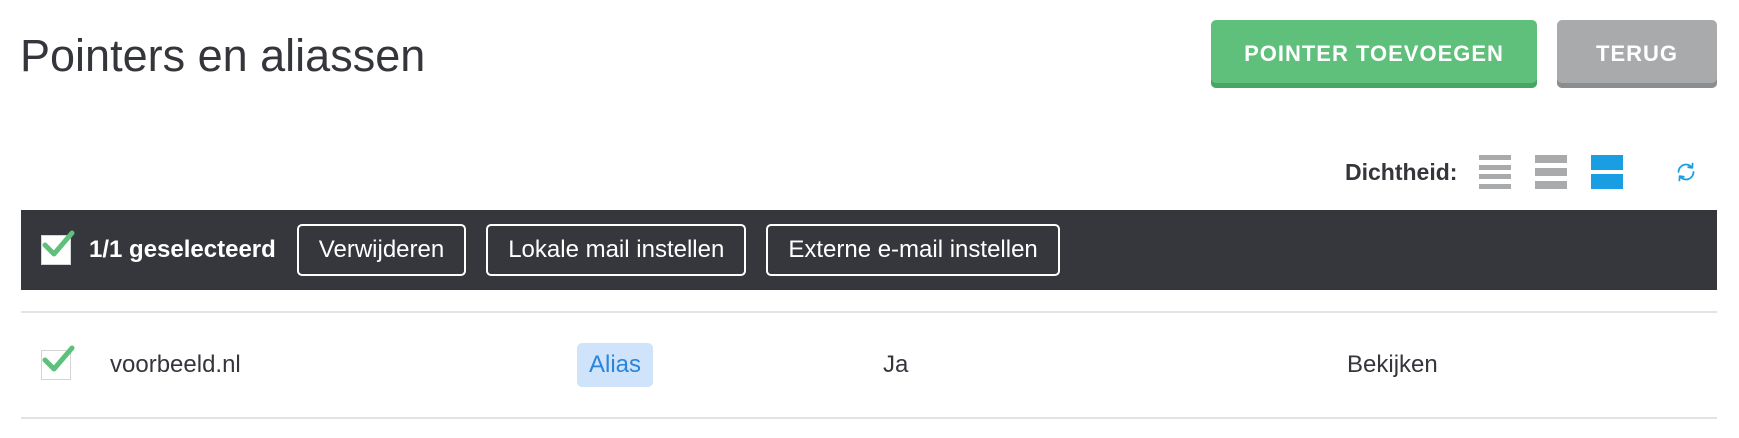 Image resolution: width=1739 pixels, height=438 pixels. I want to click on back-button: TERUG, so click(1637, 54).